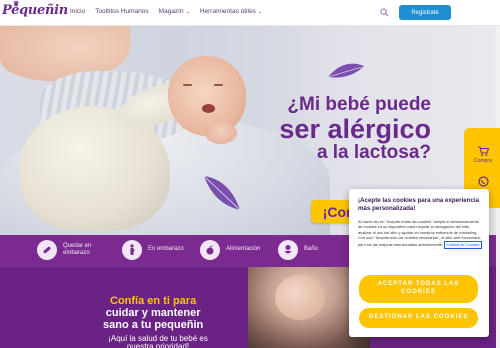 Image resolution: width=500 pixels, height=348 pixels. Describe the element at coordinates (483, 151) in the screenshot. I see `cart-icon` at that location.